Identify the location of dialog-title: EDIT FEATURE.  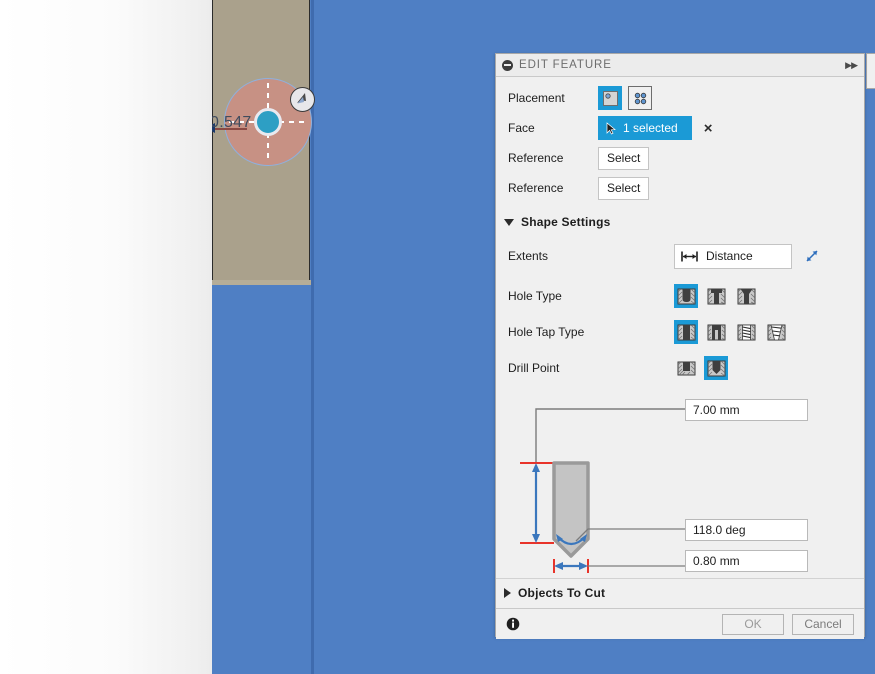
(565, 65).